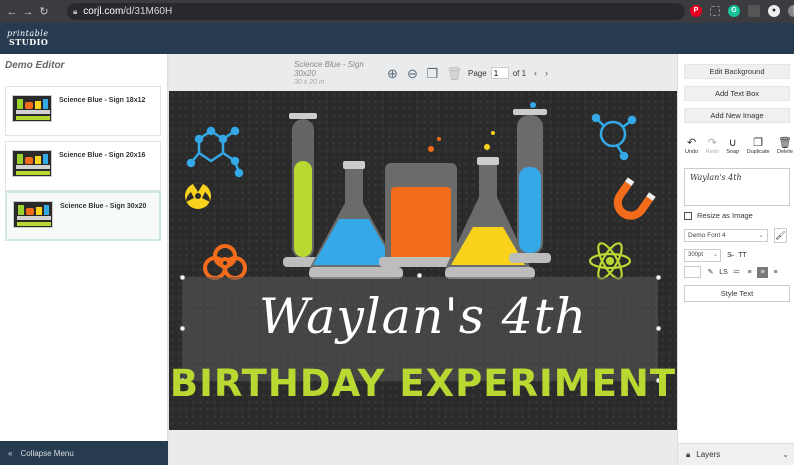  What do you see at coordinates (10, 453) in the screenshot?
I see `double-chevron-left-icon: «` at bounding box center [10, 453].